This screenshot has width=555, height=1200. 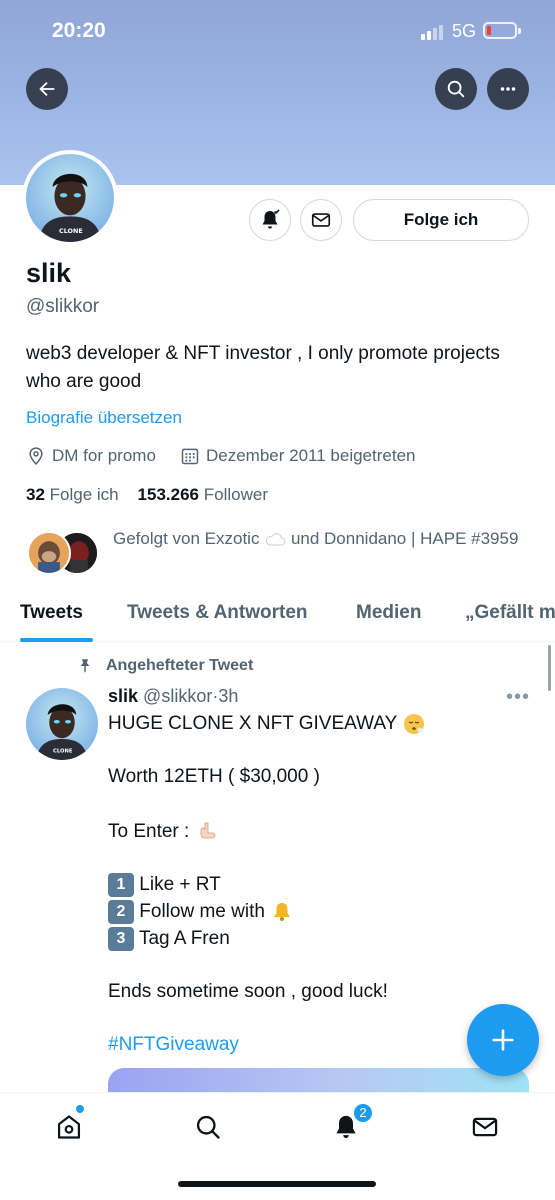 I want to click on tweet-more-icon: •••, so click(x=518, y=697).